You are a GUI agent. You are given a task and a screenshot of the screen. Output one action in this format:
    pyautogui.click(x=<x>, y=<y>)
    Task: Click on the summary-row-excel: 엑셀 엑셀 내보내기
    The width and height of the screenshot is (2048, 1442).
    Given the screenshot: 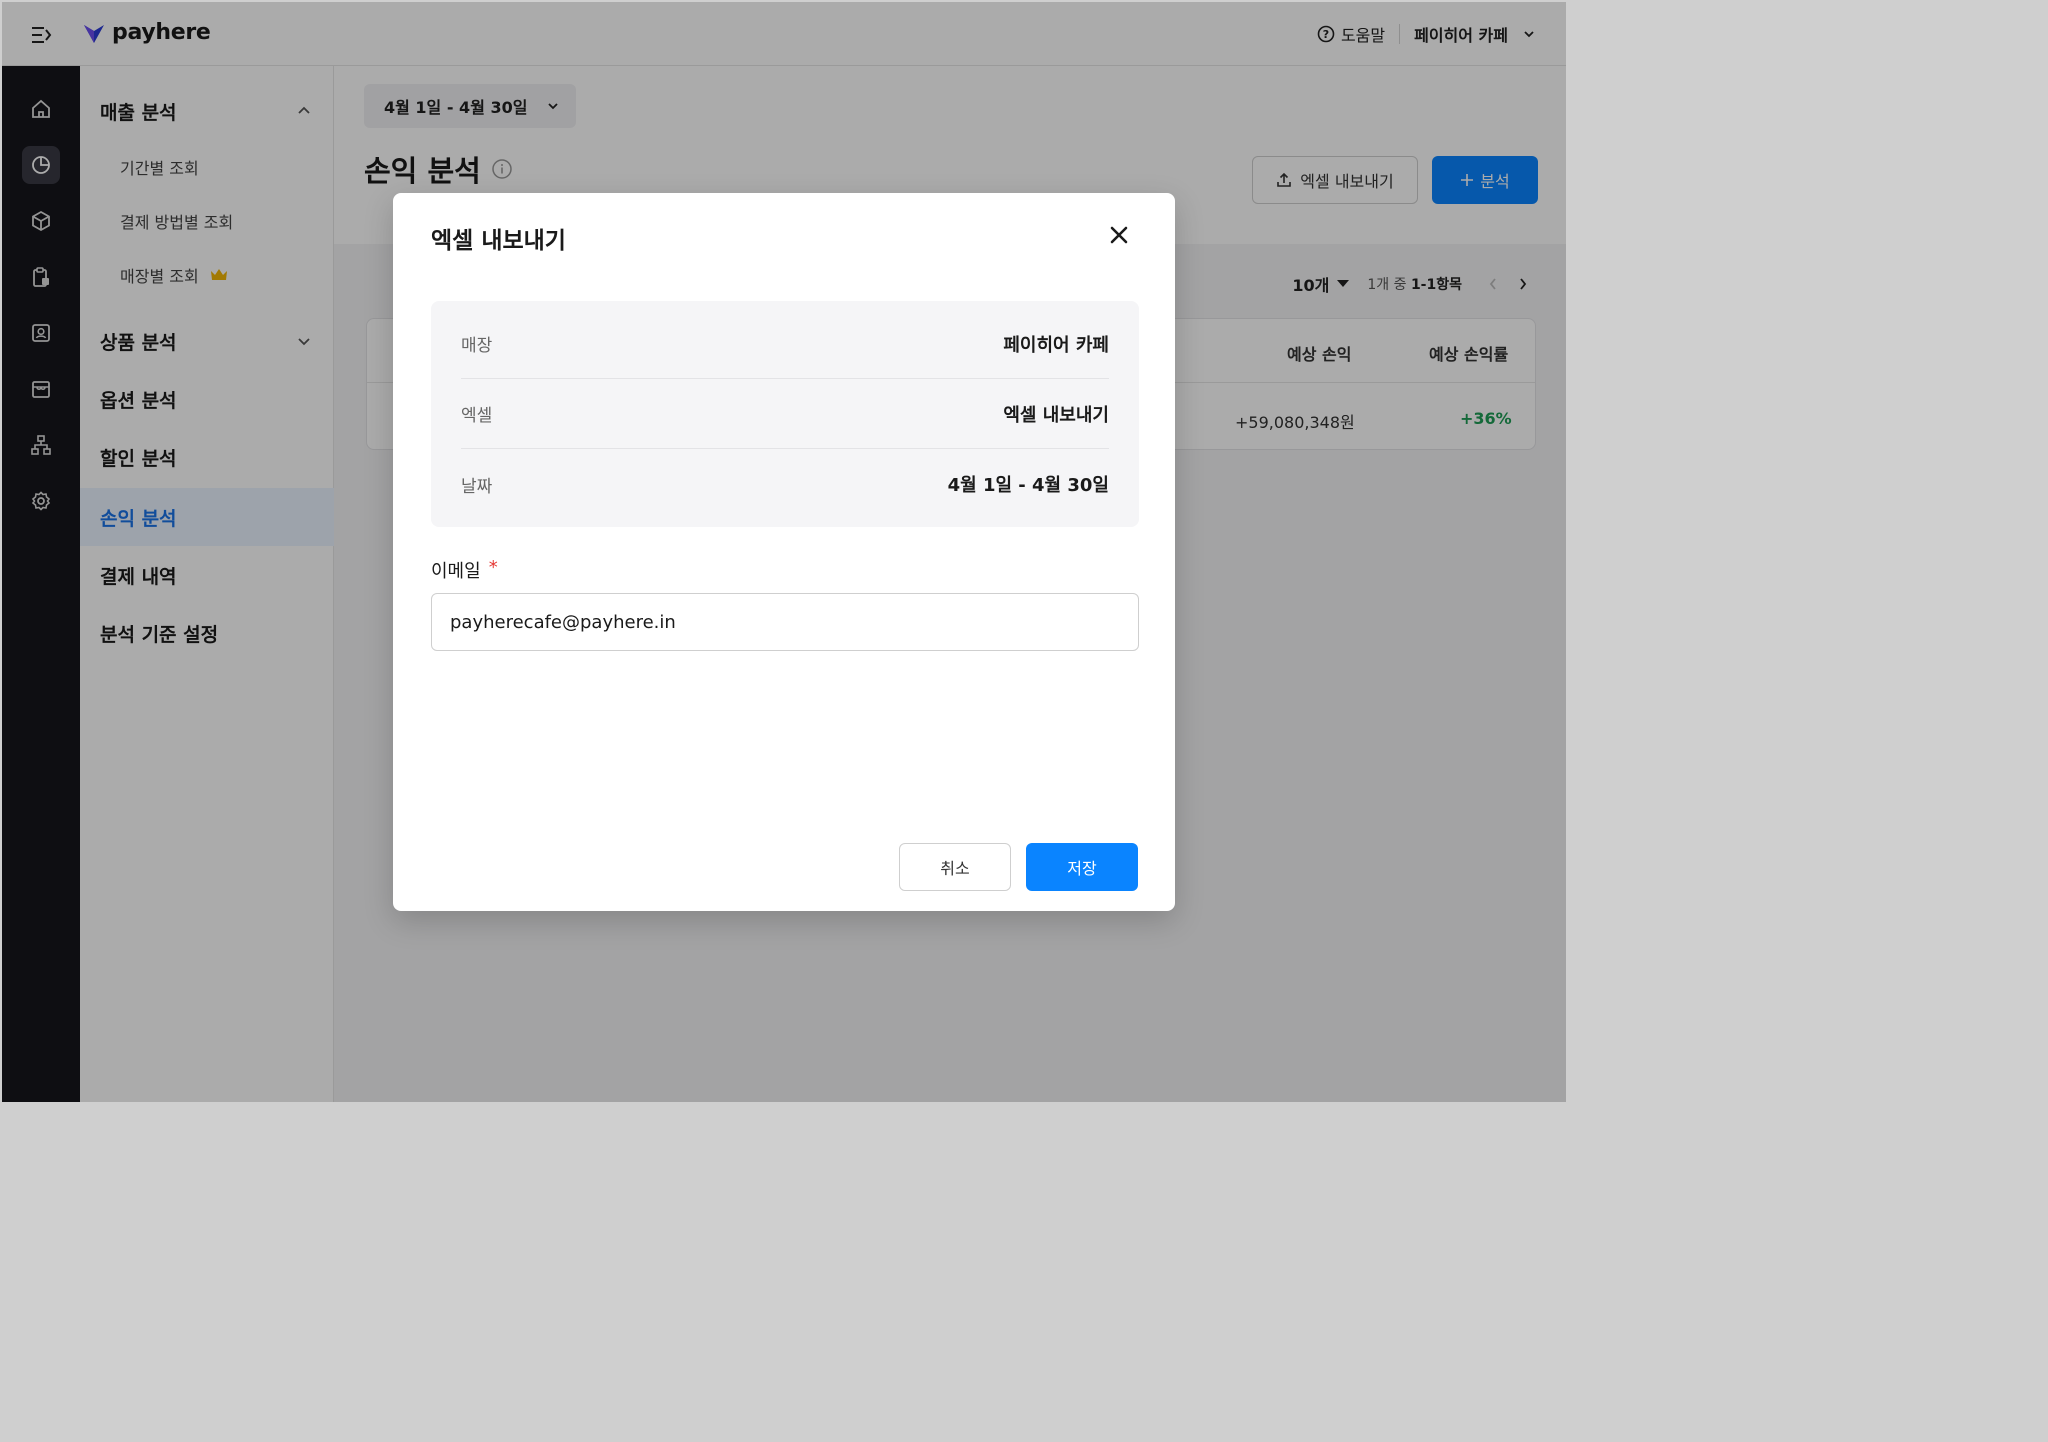 What is the action you would take?
    pyautogui.click(x=785, y=414)
    